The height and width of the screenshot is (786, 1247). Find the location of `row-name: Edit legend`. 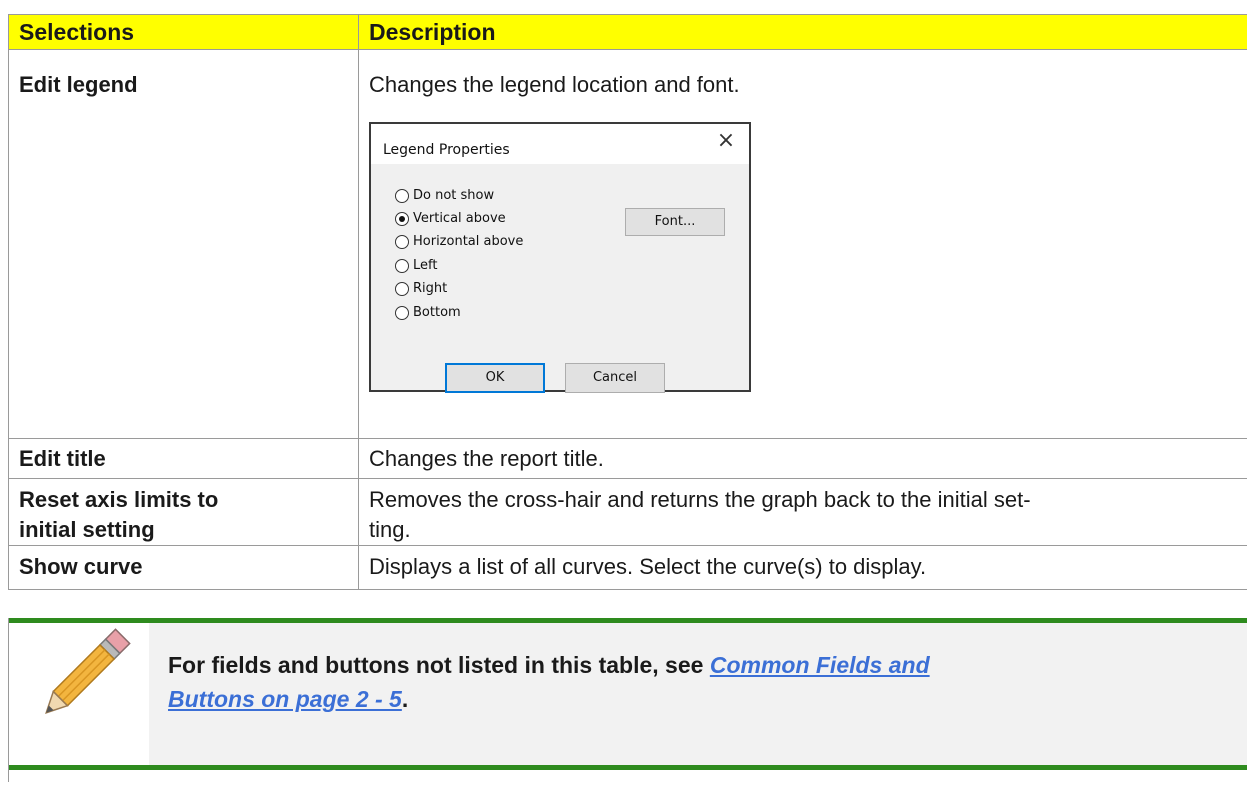

row-name: Edit legend is located at coordinates (183, 244).